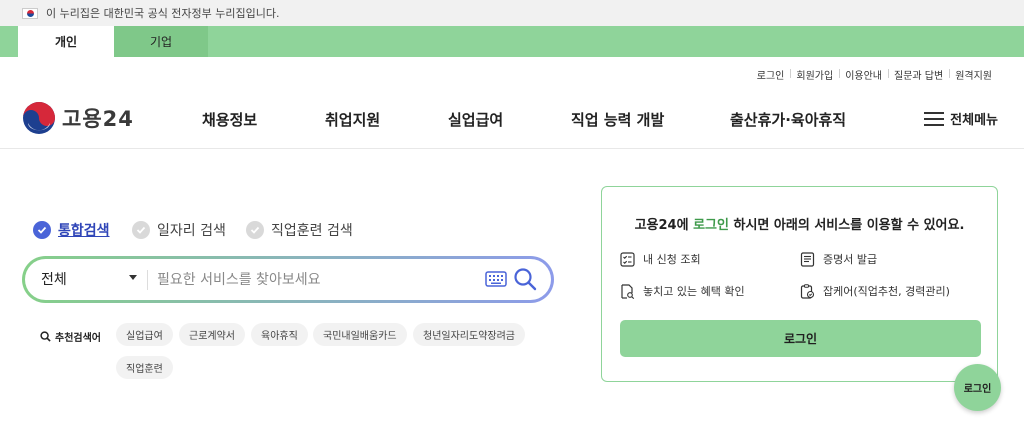 The width and height of the screenshot is (1024, 422). Describe the element at coordinates (886, 291) in the screenshot. I see `service-label: 잡케어(직업추천, 경력관리)` at that location.